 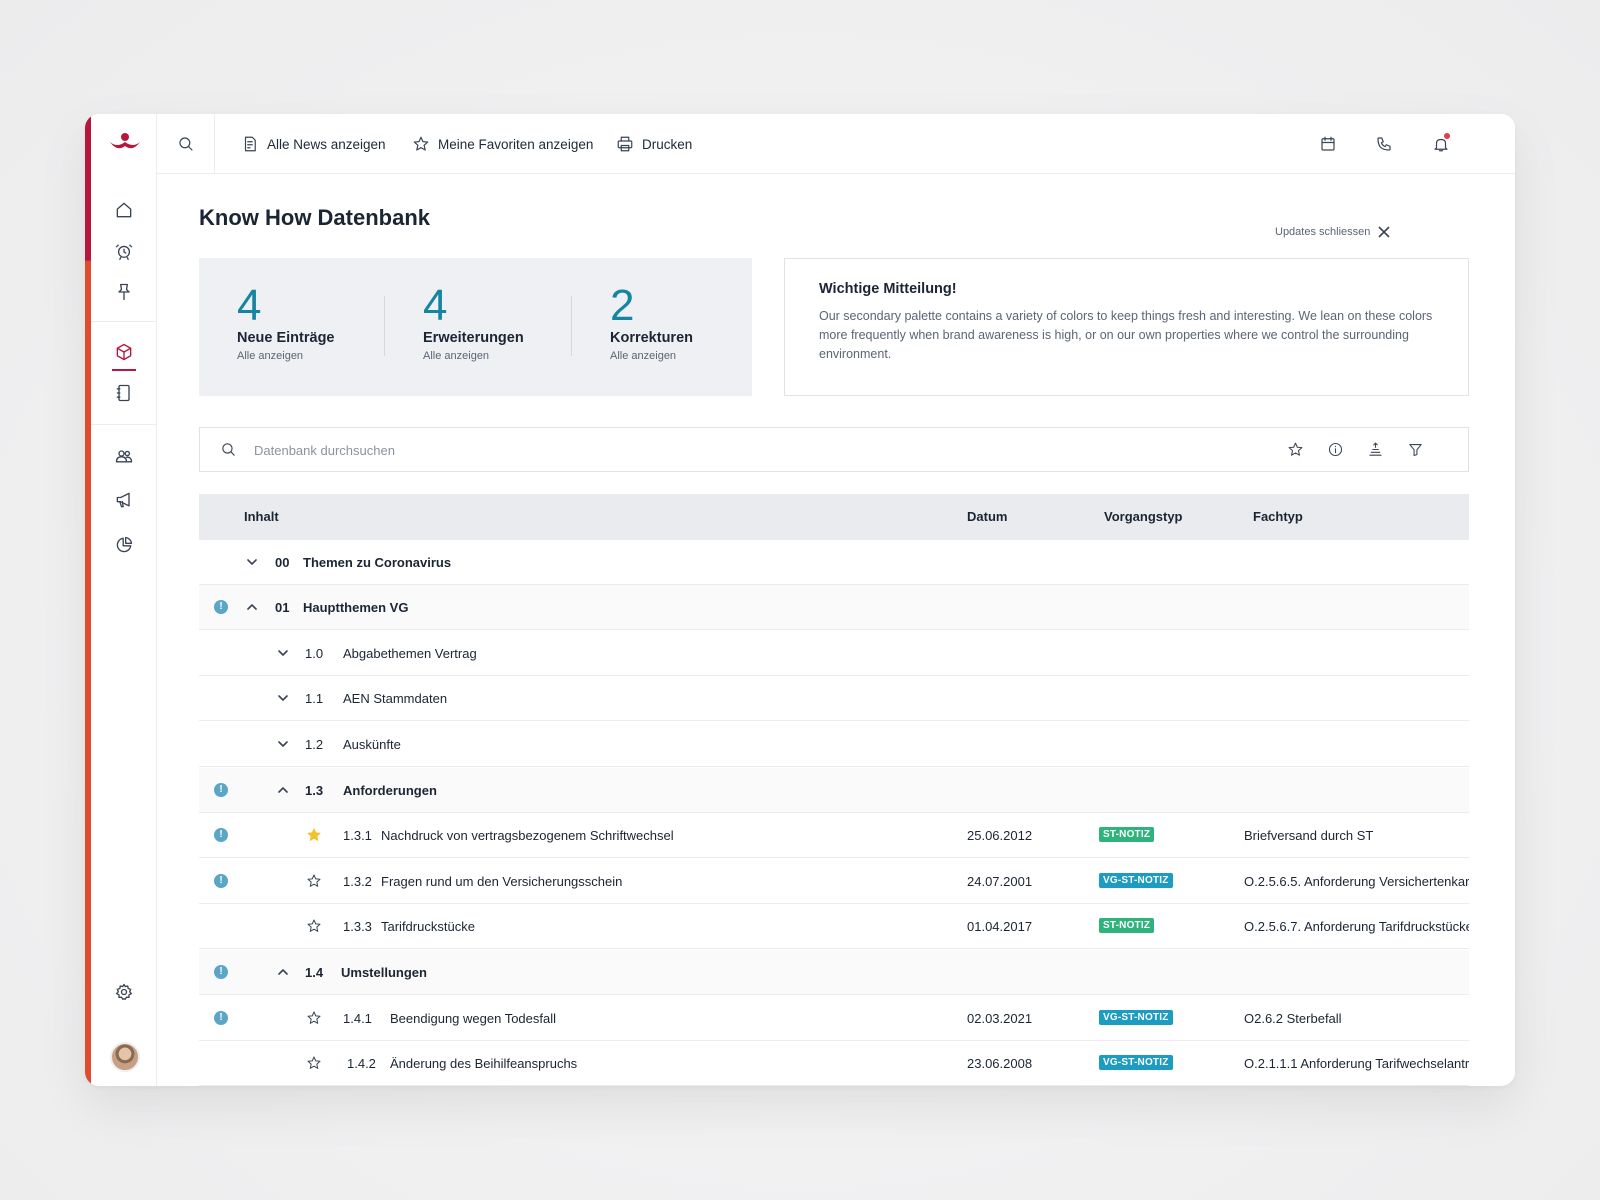 What do you see at coordinates (124, 292) in the screenshot?
I see `pin-icon` at bounding box center [124, 292].